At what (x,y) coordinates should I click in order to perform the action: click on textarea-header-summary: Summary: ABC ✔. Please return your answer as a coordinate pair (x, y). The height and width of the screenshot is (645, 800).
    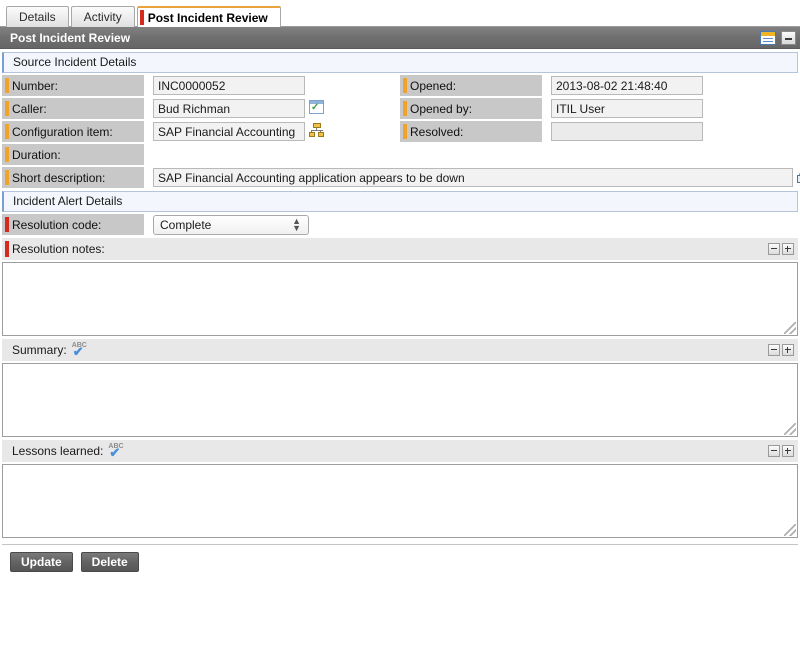
    Looking at the image, I should click on (400, 350).